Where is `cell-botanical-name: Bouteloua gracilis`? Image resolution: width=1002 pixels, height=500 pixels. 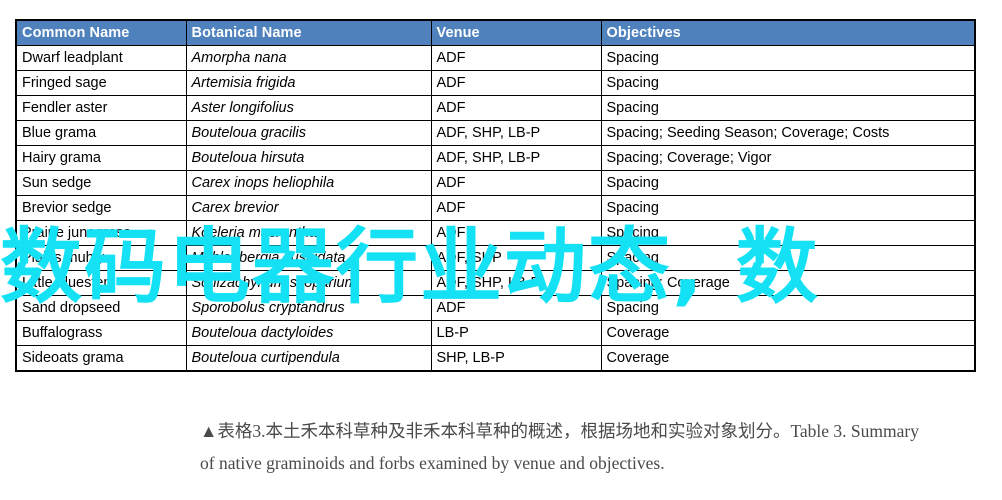
cell-botanical-name: Bouteloua gracilis is located at coordinates (308, 133).